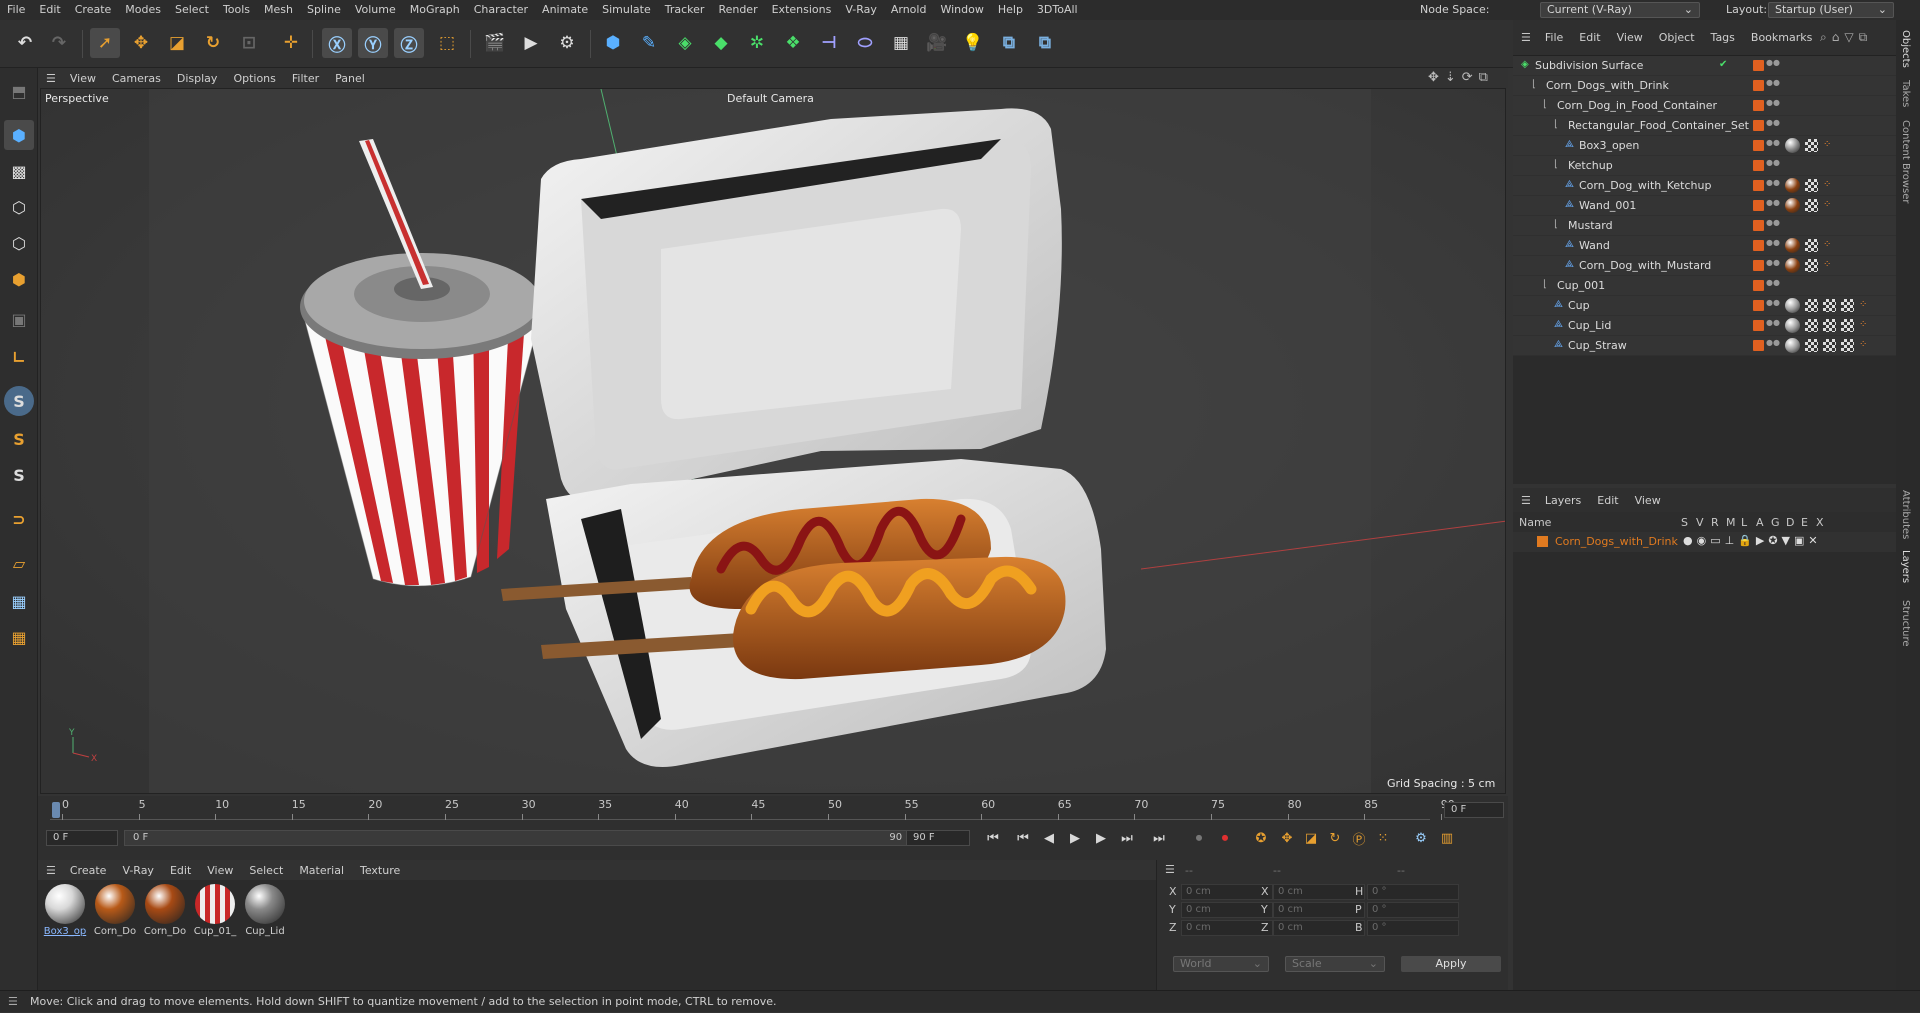  I want to click on viewport-menu-cameras: Cameras, so click(136, 78).